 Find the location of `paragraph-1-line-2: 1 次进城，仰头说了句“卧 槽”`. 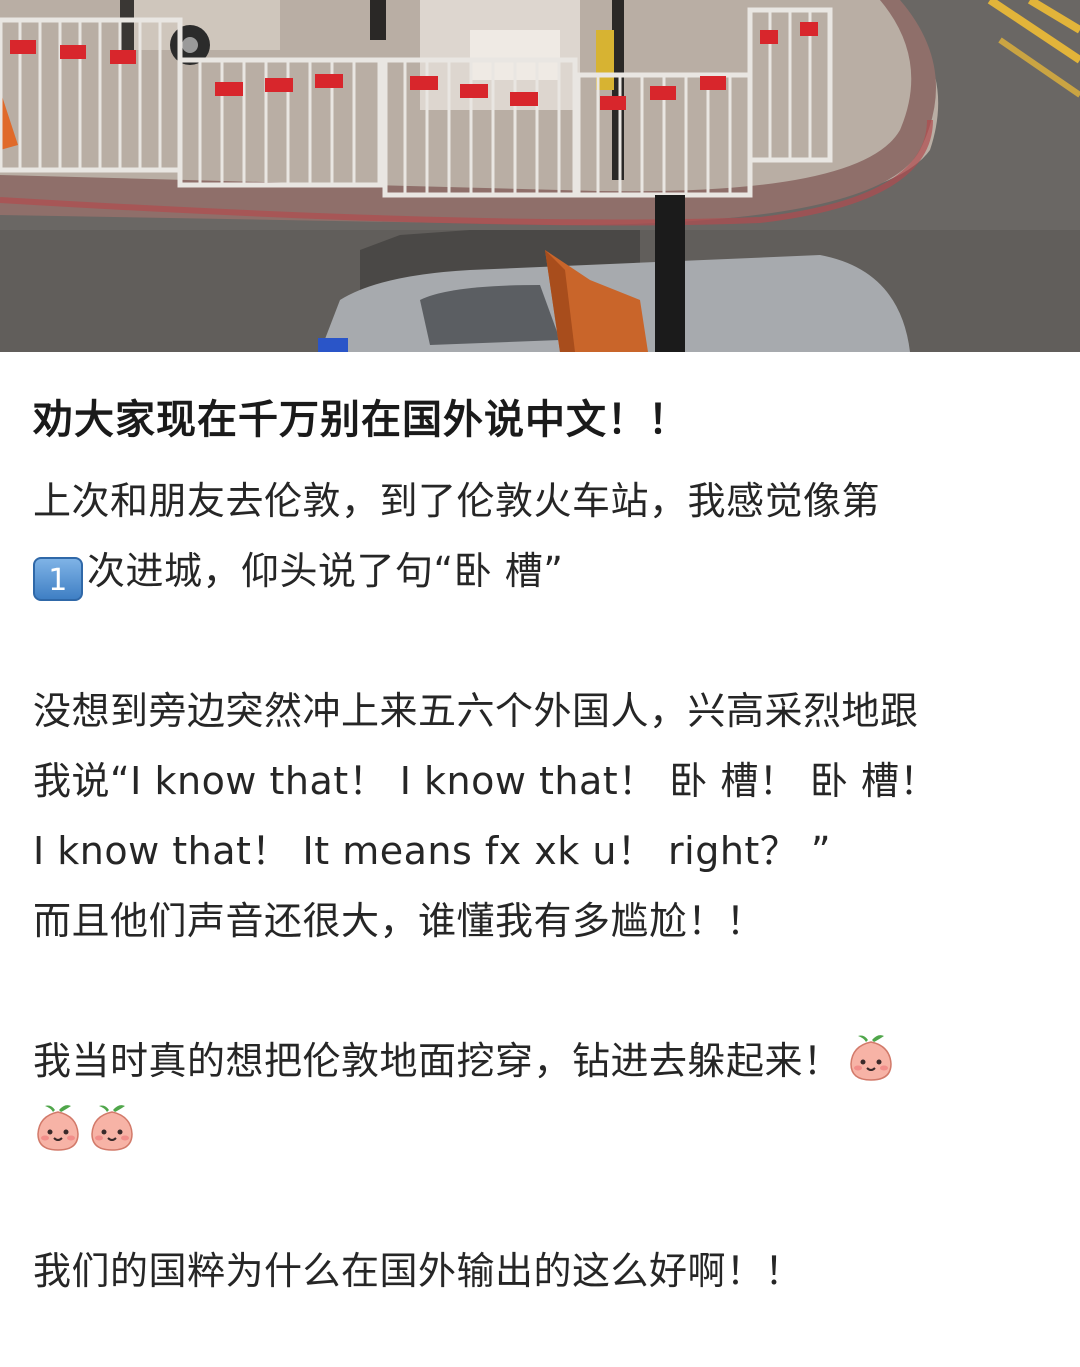

paragraph-1-line-2: 1 次进城，仰头说了句“卧 槽” is located at coordinates (543, 571).